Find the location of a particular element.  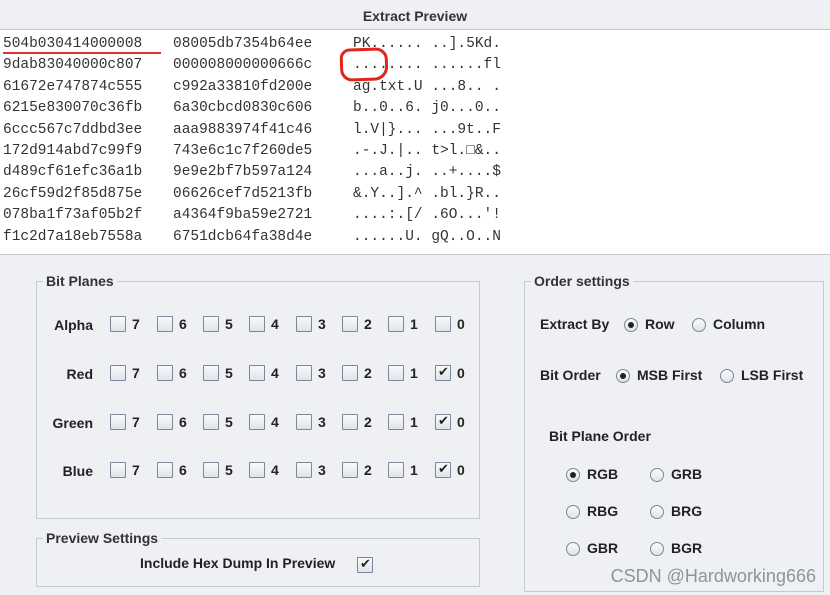

bit-order-msb-label: MSB First is located at coordinates (669, 375).